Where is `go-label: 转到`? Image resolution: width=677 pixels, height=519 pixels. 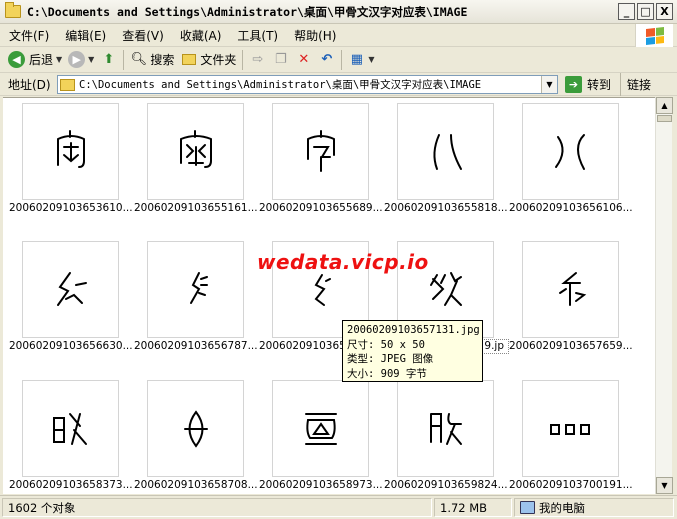
go-label: 转到 is located at coordinates (599, 85).